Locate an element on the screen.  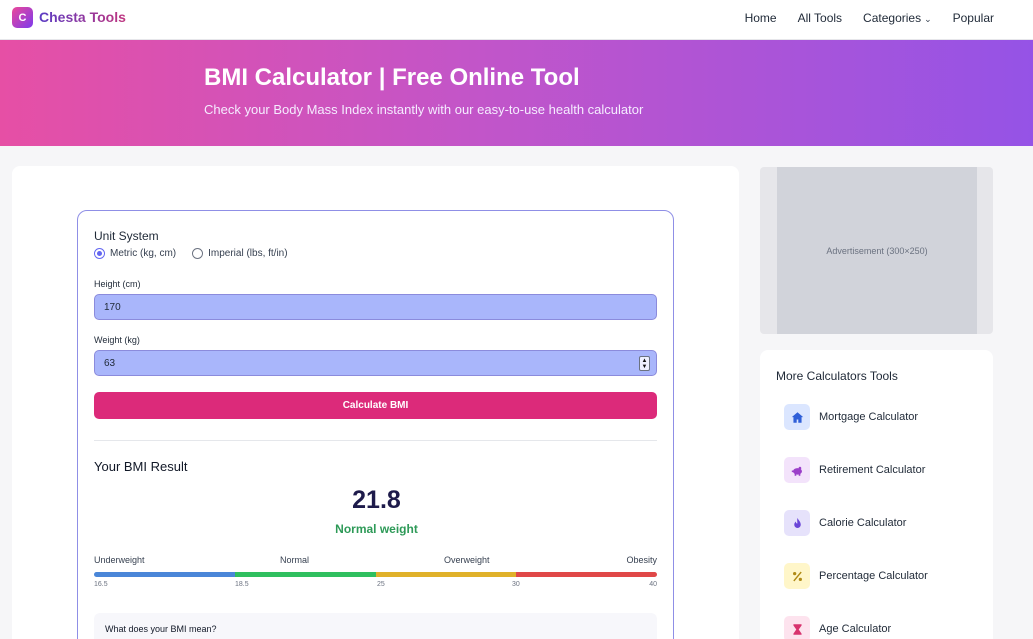
divider is located at coordinates (375, 440).